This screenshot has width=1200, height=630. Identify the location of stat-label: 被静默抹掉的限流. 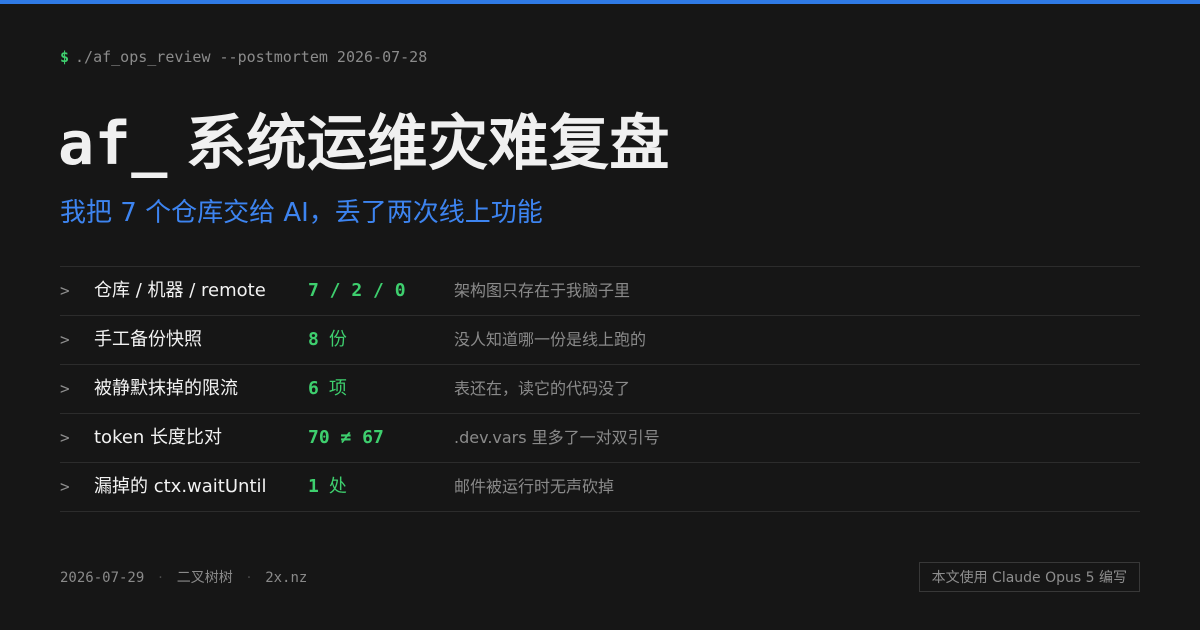
(166, 388).